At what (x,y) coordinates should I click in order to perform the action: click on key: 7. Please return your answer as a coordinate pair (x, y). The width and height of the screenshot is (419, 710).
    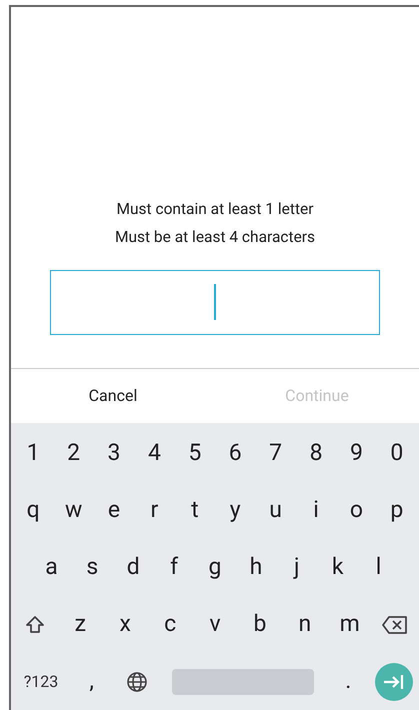
    Looking at the image, I should click on (275, 454).